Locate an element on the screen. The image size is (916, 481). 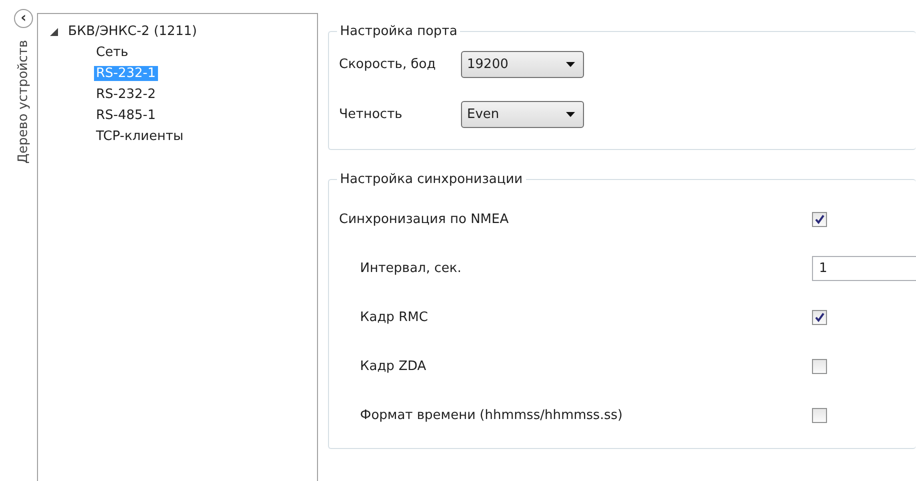
tree-item: Сеть is located at coordinates (112, 52).